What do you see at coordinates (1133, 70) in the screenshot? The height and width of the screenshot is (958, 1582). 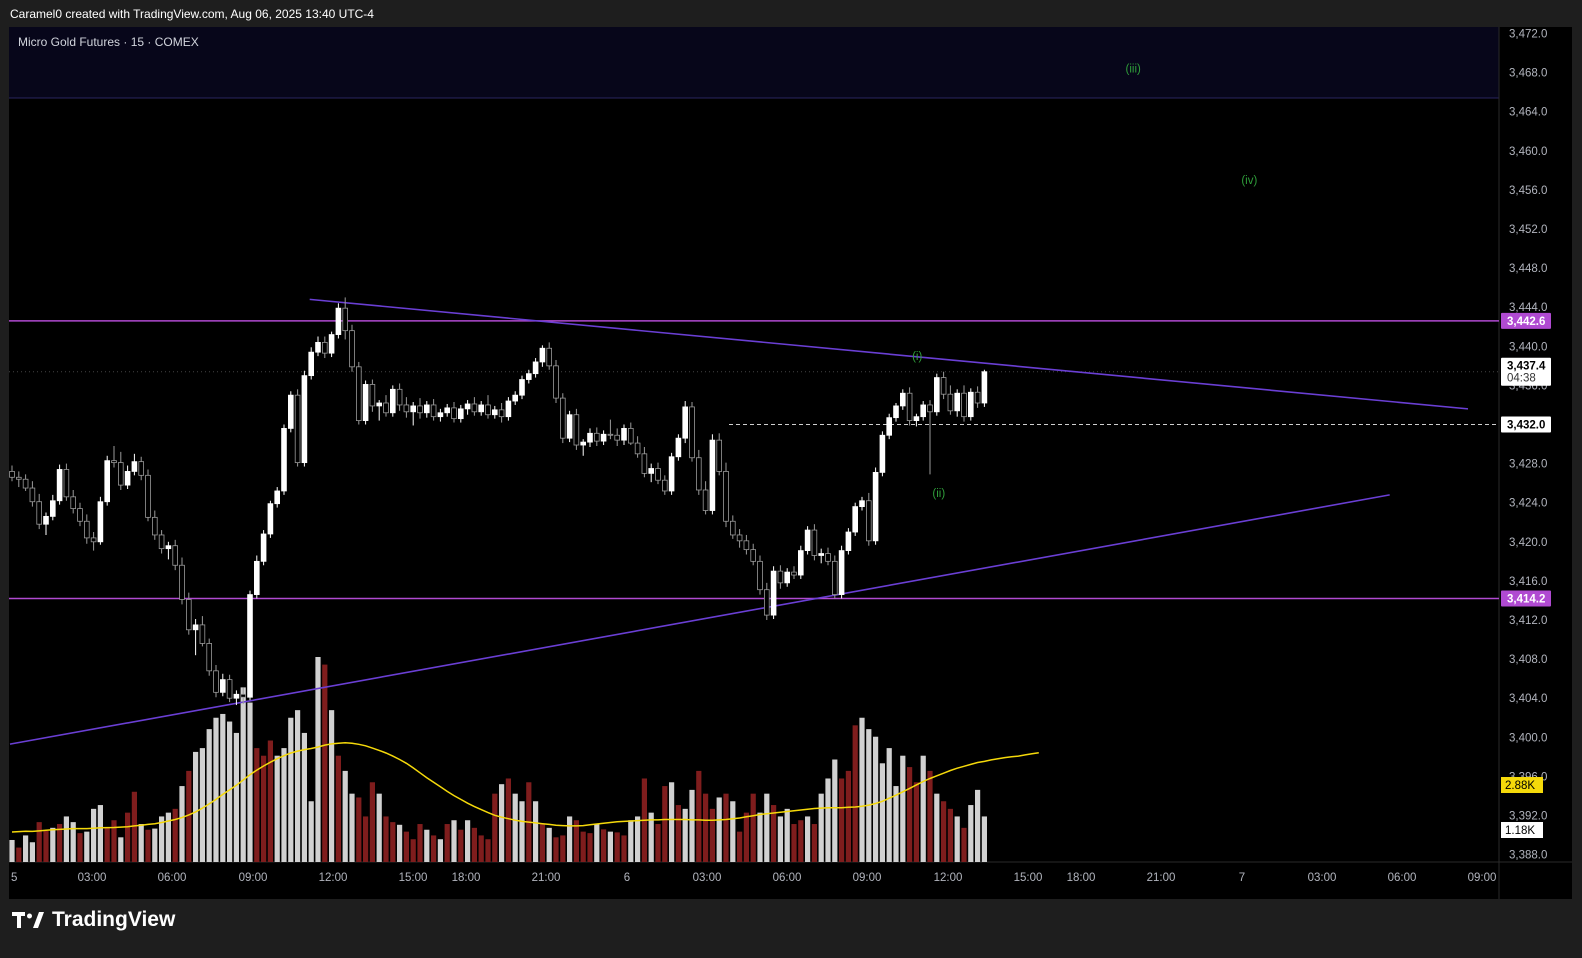 I see `wave-label-2: (iii)` at bounding box center [1133, 70].